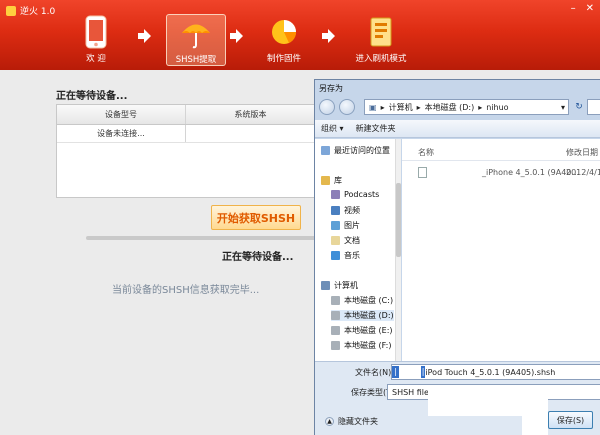 Image resolution: width=600 pixels, height=435 pixels. Describe the element at coordinates (368, 330) in the screenshot. I see `nav-item-label: 本地磁盘 (E:)` at that location.